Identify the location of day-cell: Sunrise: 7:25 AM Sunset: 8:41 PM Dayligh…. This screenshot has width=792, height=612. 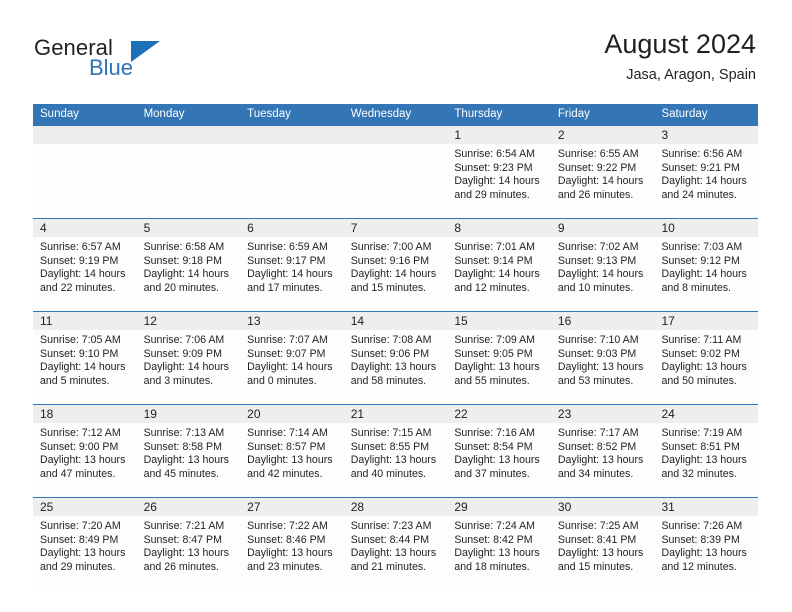
(603, 553).